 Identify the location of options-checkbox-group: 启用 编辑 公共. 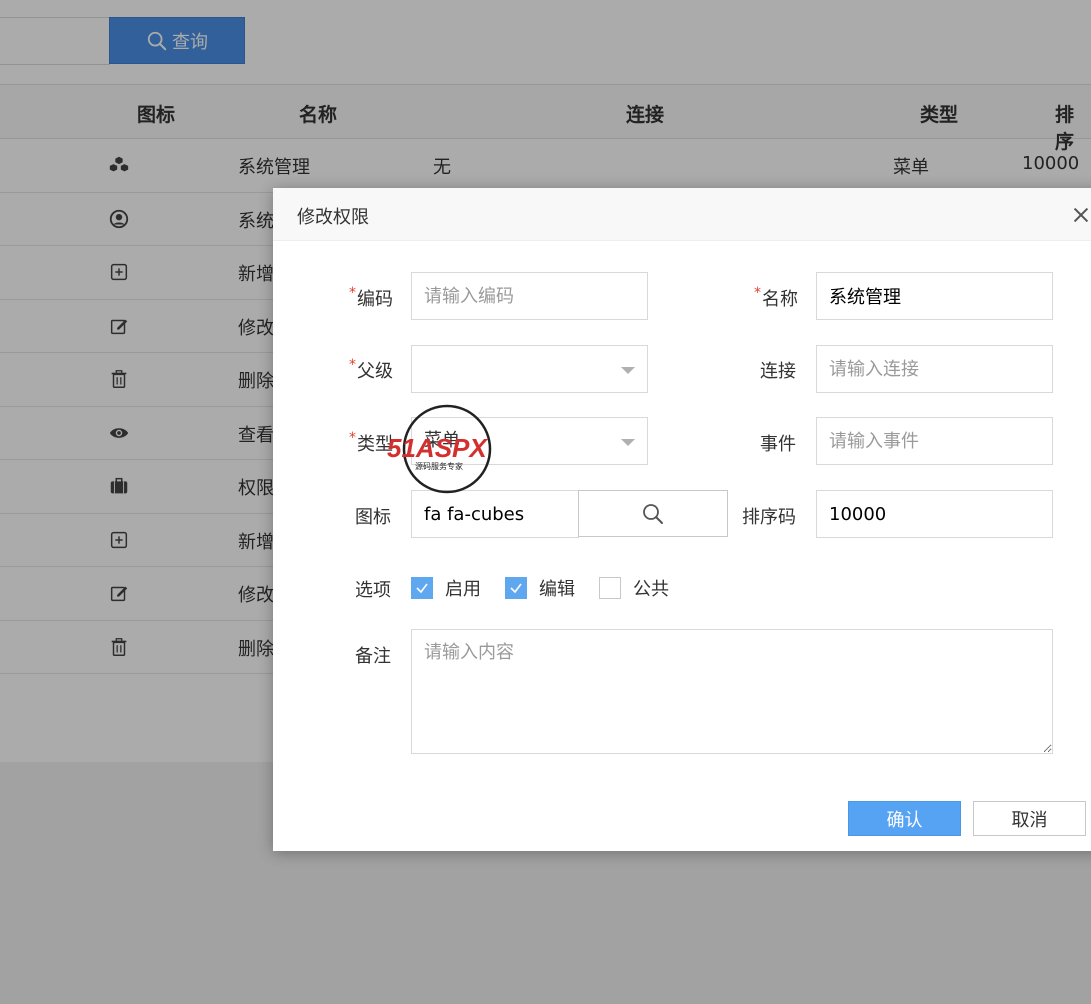
(552, 588).